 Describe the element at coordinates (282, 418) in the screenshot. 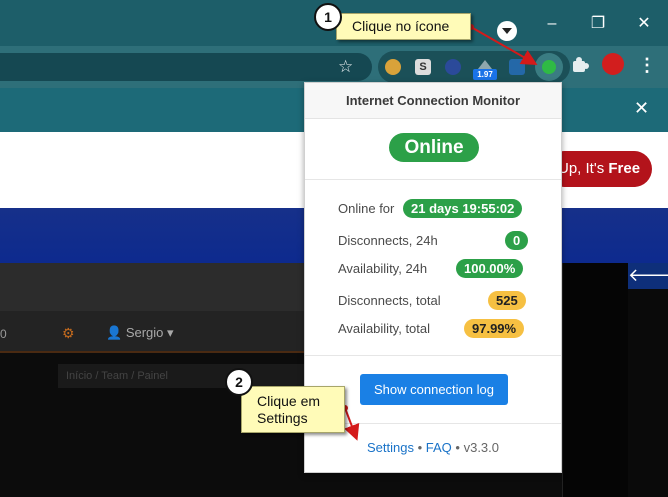

I see `callout-2-line2: Settings` at that location.